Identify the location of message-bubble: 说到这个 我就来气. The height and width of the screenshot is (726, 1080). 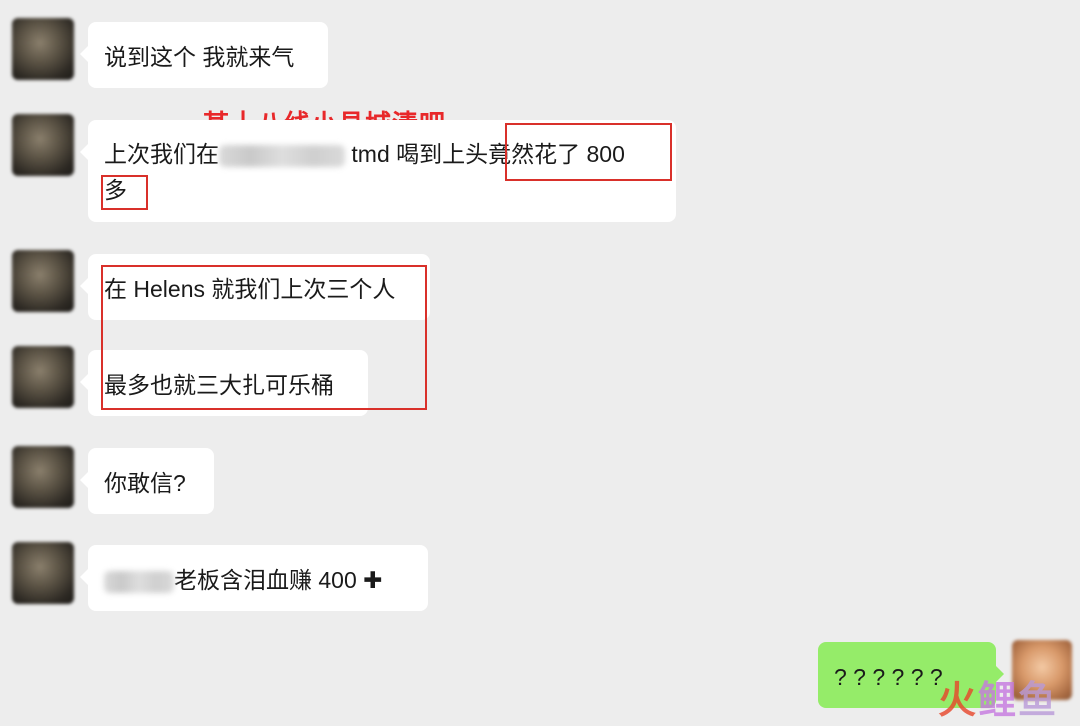
(204, 55).